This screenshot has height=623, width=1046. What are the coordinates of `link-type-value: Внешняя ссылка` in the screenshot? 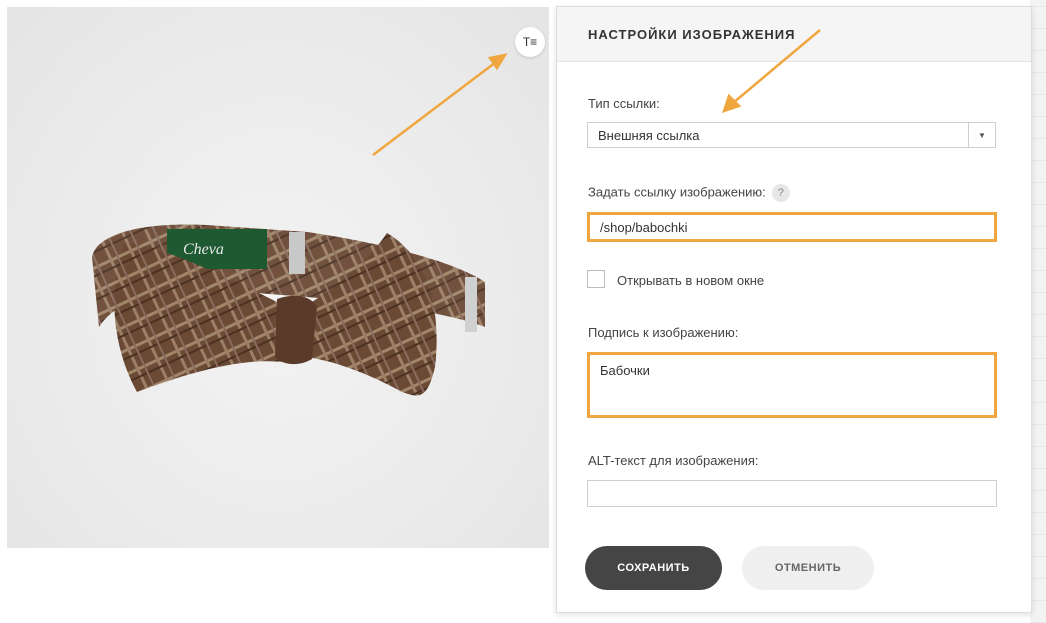 It's located at (649, 135).